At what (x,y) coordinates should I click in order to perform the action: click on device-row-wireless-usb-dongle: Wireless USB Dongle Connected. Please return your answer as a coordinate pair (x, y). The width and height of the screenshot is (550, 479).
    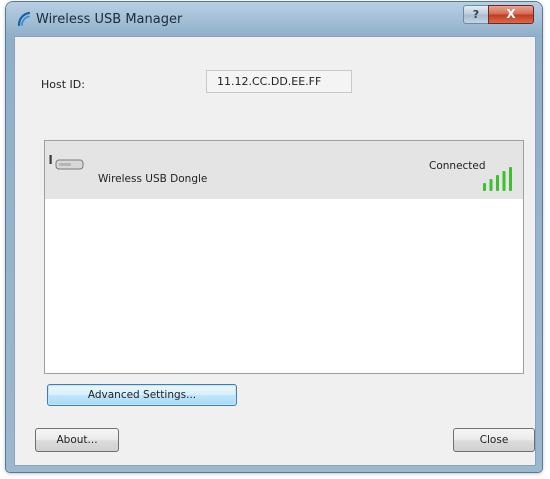
    Looking at the image, I should click on (284, 170).